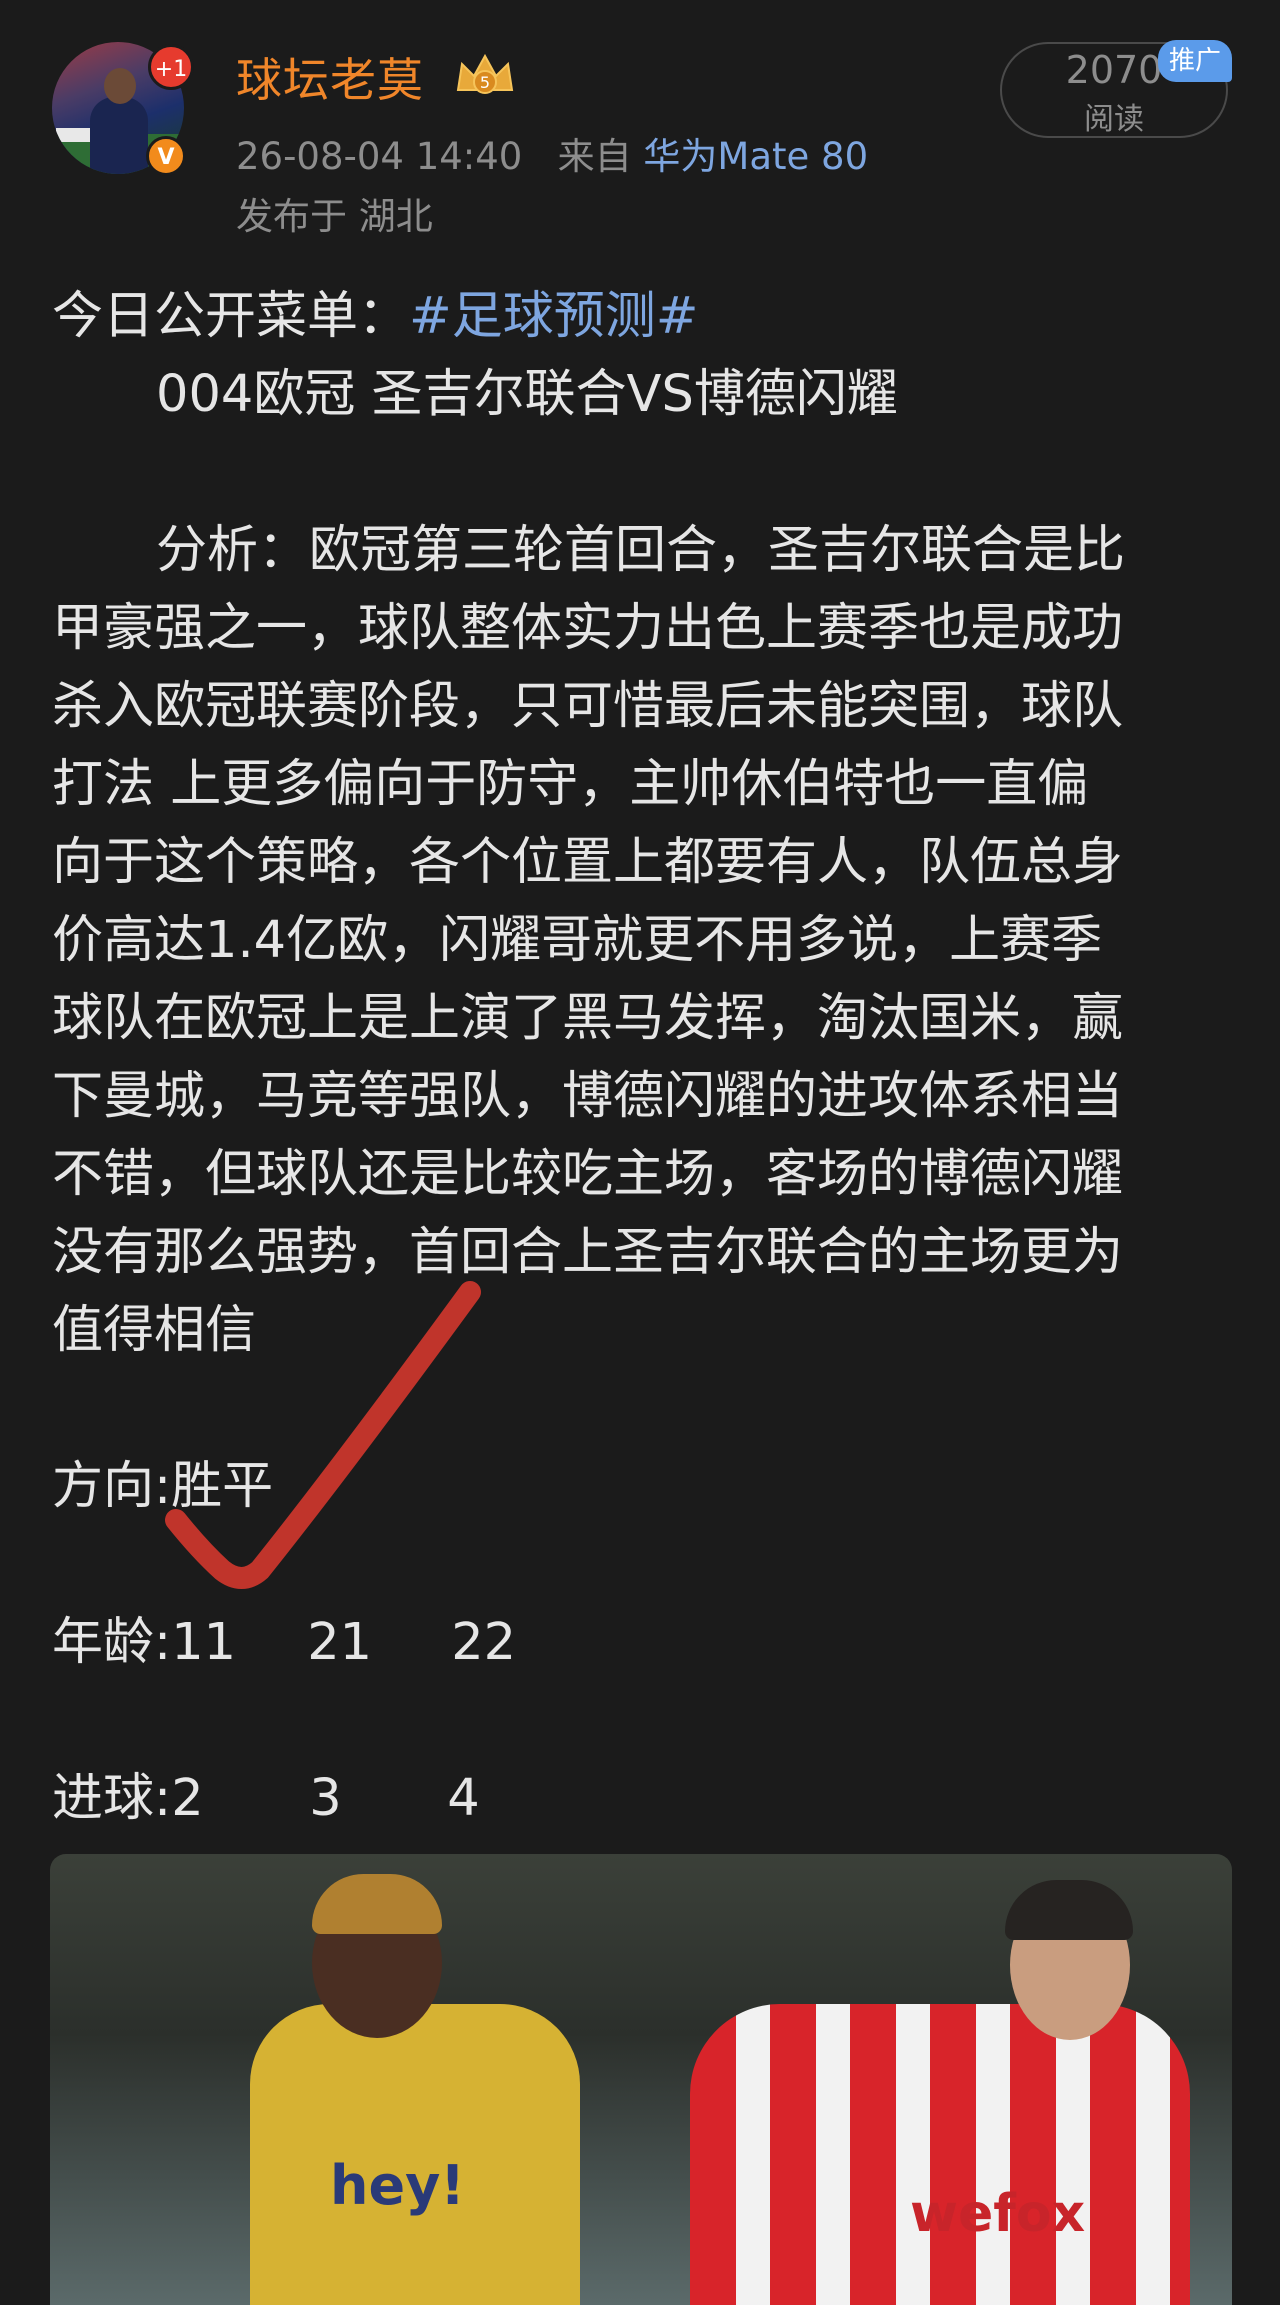 The image size is (1280, 2305). What do you see at coordinates (577, 940) in the screenshot?
I see `analysis-line: 价高达1.4亿欧，闪耀哥就更不用多说，上赛季` at bounding box center [577, 940].